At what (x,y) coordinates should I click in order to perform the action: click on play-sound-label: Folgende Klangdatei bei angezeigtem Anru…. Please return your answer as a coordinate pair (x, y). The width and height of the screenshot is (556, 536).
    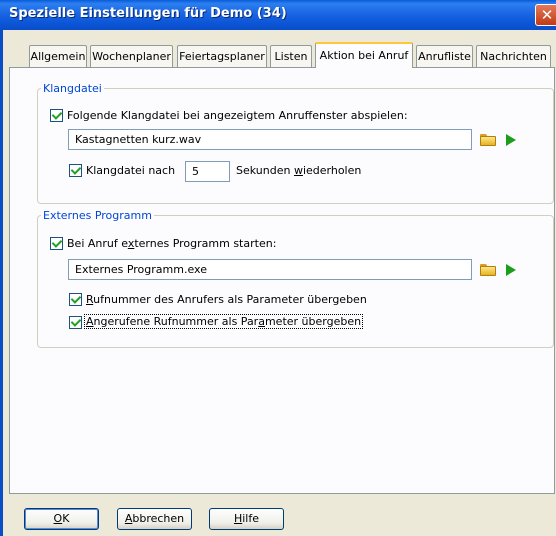
    Looking at the image, I should click on (237, 115).